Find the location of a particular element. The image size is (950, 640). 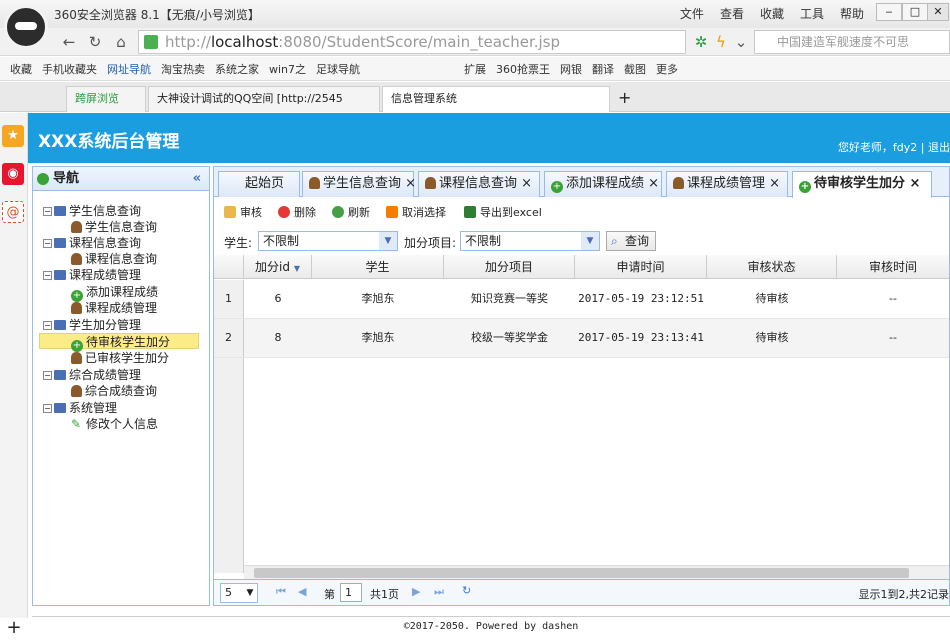

reload-icon: ✲ is located at coordinates (701, 42).